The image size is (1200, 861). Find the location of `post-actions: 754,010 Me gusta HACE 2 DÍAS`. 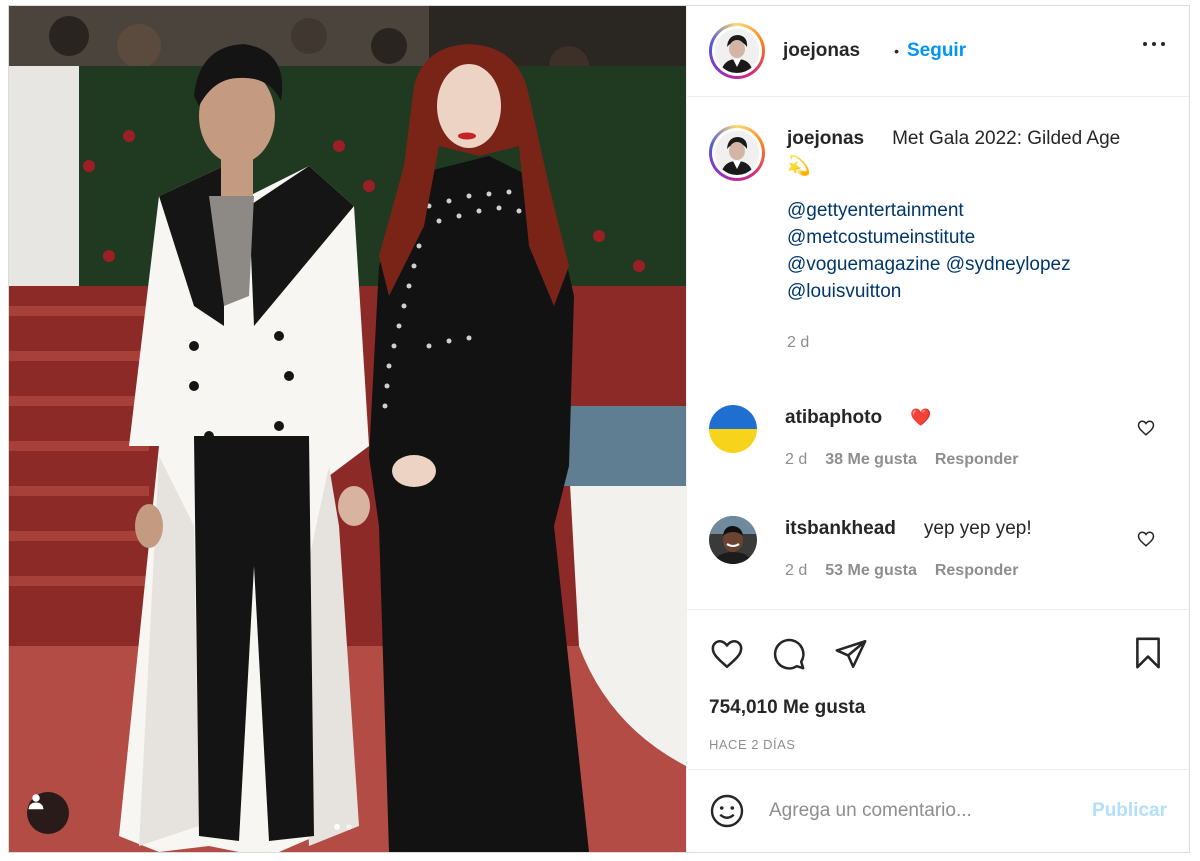

post-actions: 754,010 Me gusta HACE 2 DÍAS is located at coordinates (938, 690).